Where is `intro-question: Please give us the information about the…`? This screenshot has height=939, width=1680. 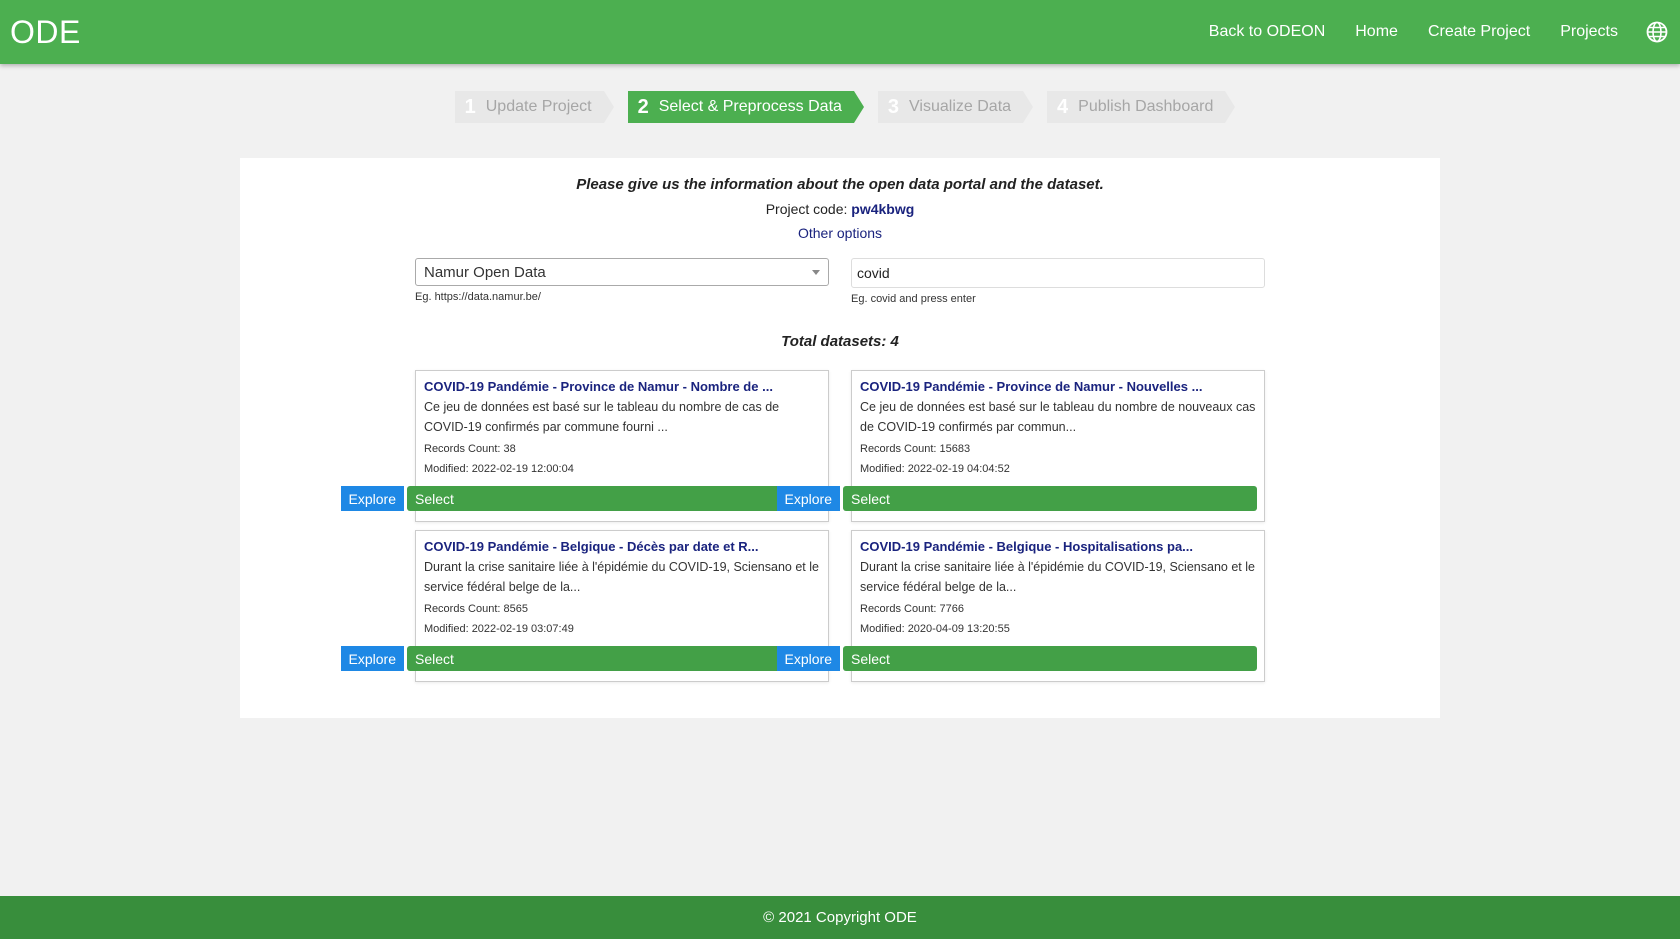 intro-question: Please give us the information about the… is located at coordinates (840, 184).